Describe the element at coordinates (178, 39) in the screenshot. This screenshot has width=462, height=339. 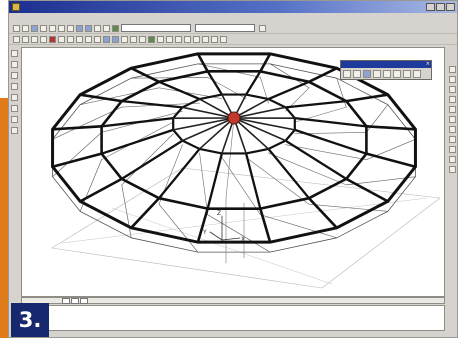
I see `shade-icon` at that location.